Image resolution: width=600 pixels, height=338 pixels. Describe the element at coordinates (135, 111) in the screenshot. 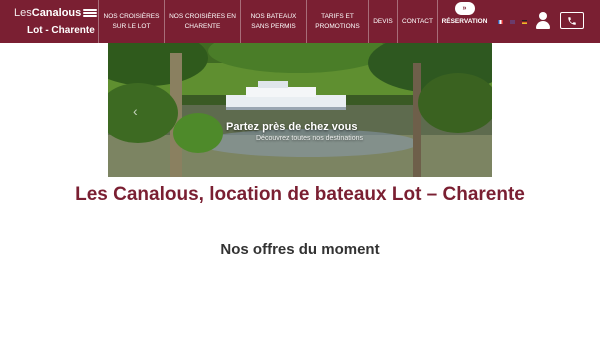

I see `chevron-left-icon: ‹` at that location.